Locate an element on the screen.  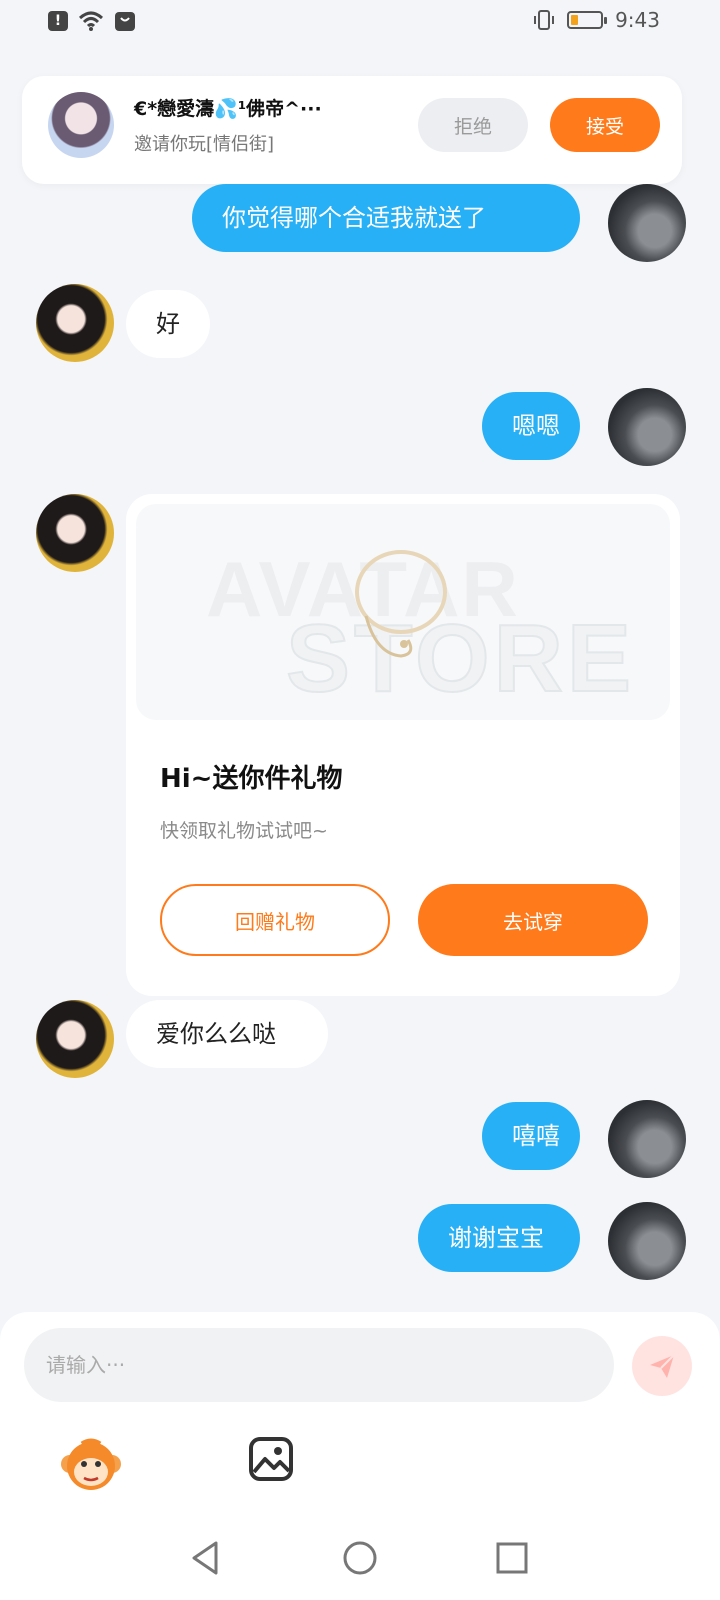
battery-level is located at coordinates (575, 20).